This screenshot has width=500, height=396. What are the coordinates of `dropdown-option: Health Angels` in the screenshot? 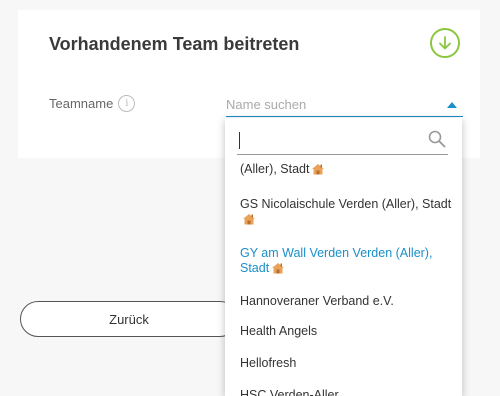 It's located at (347, 331).